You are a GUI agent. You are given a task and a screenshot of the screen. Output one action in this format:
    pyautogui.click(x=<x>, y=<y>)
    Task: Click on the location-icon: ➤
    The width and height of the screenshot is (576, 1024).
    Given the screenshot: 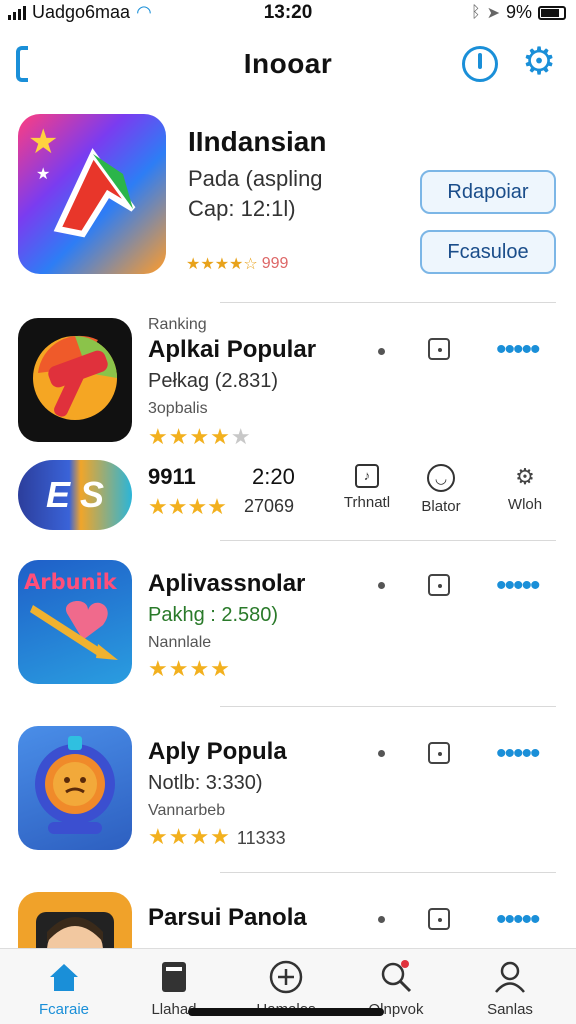 What is the action you would take?
    pyautogui.click(x=493, y=13)
    